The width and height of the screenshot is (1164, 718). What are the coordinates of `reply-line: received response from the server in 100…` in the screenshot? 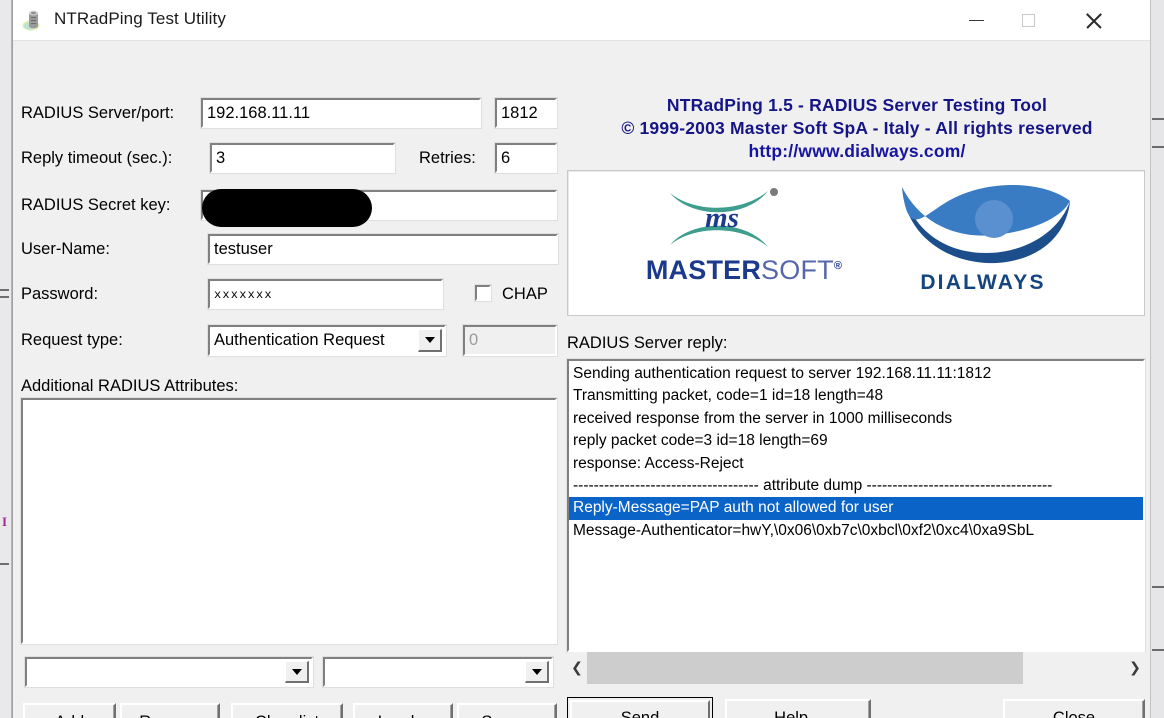 It's located at (858, 419).